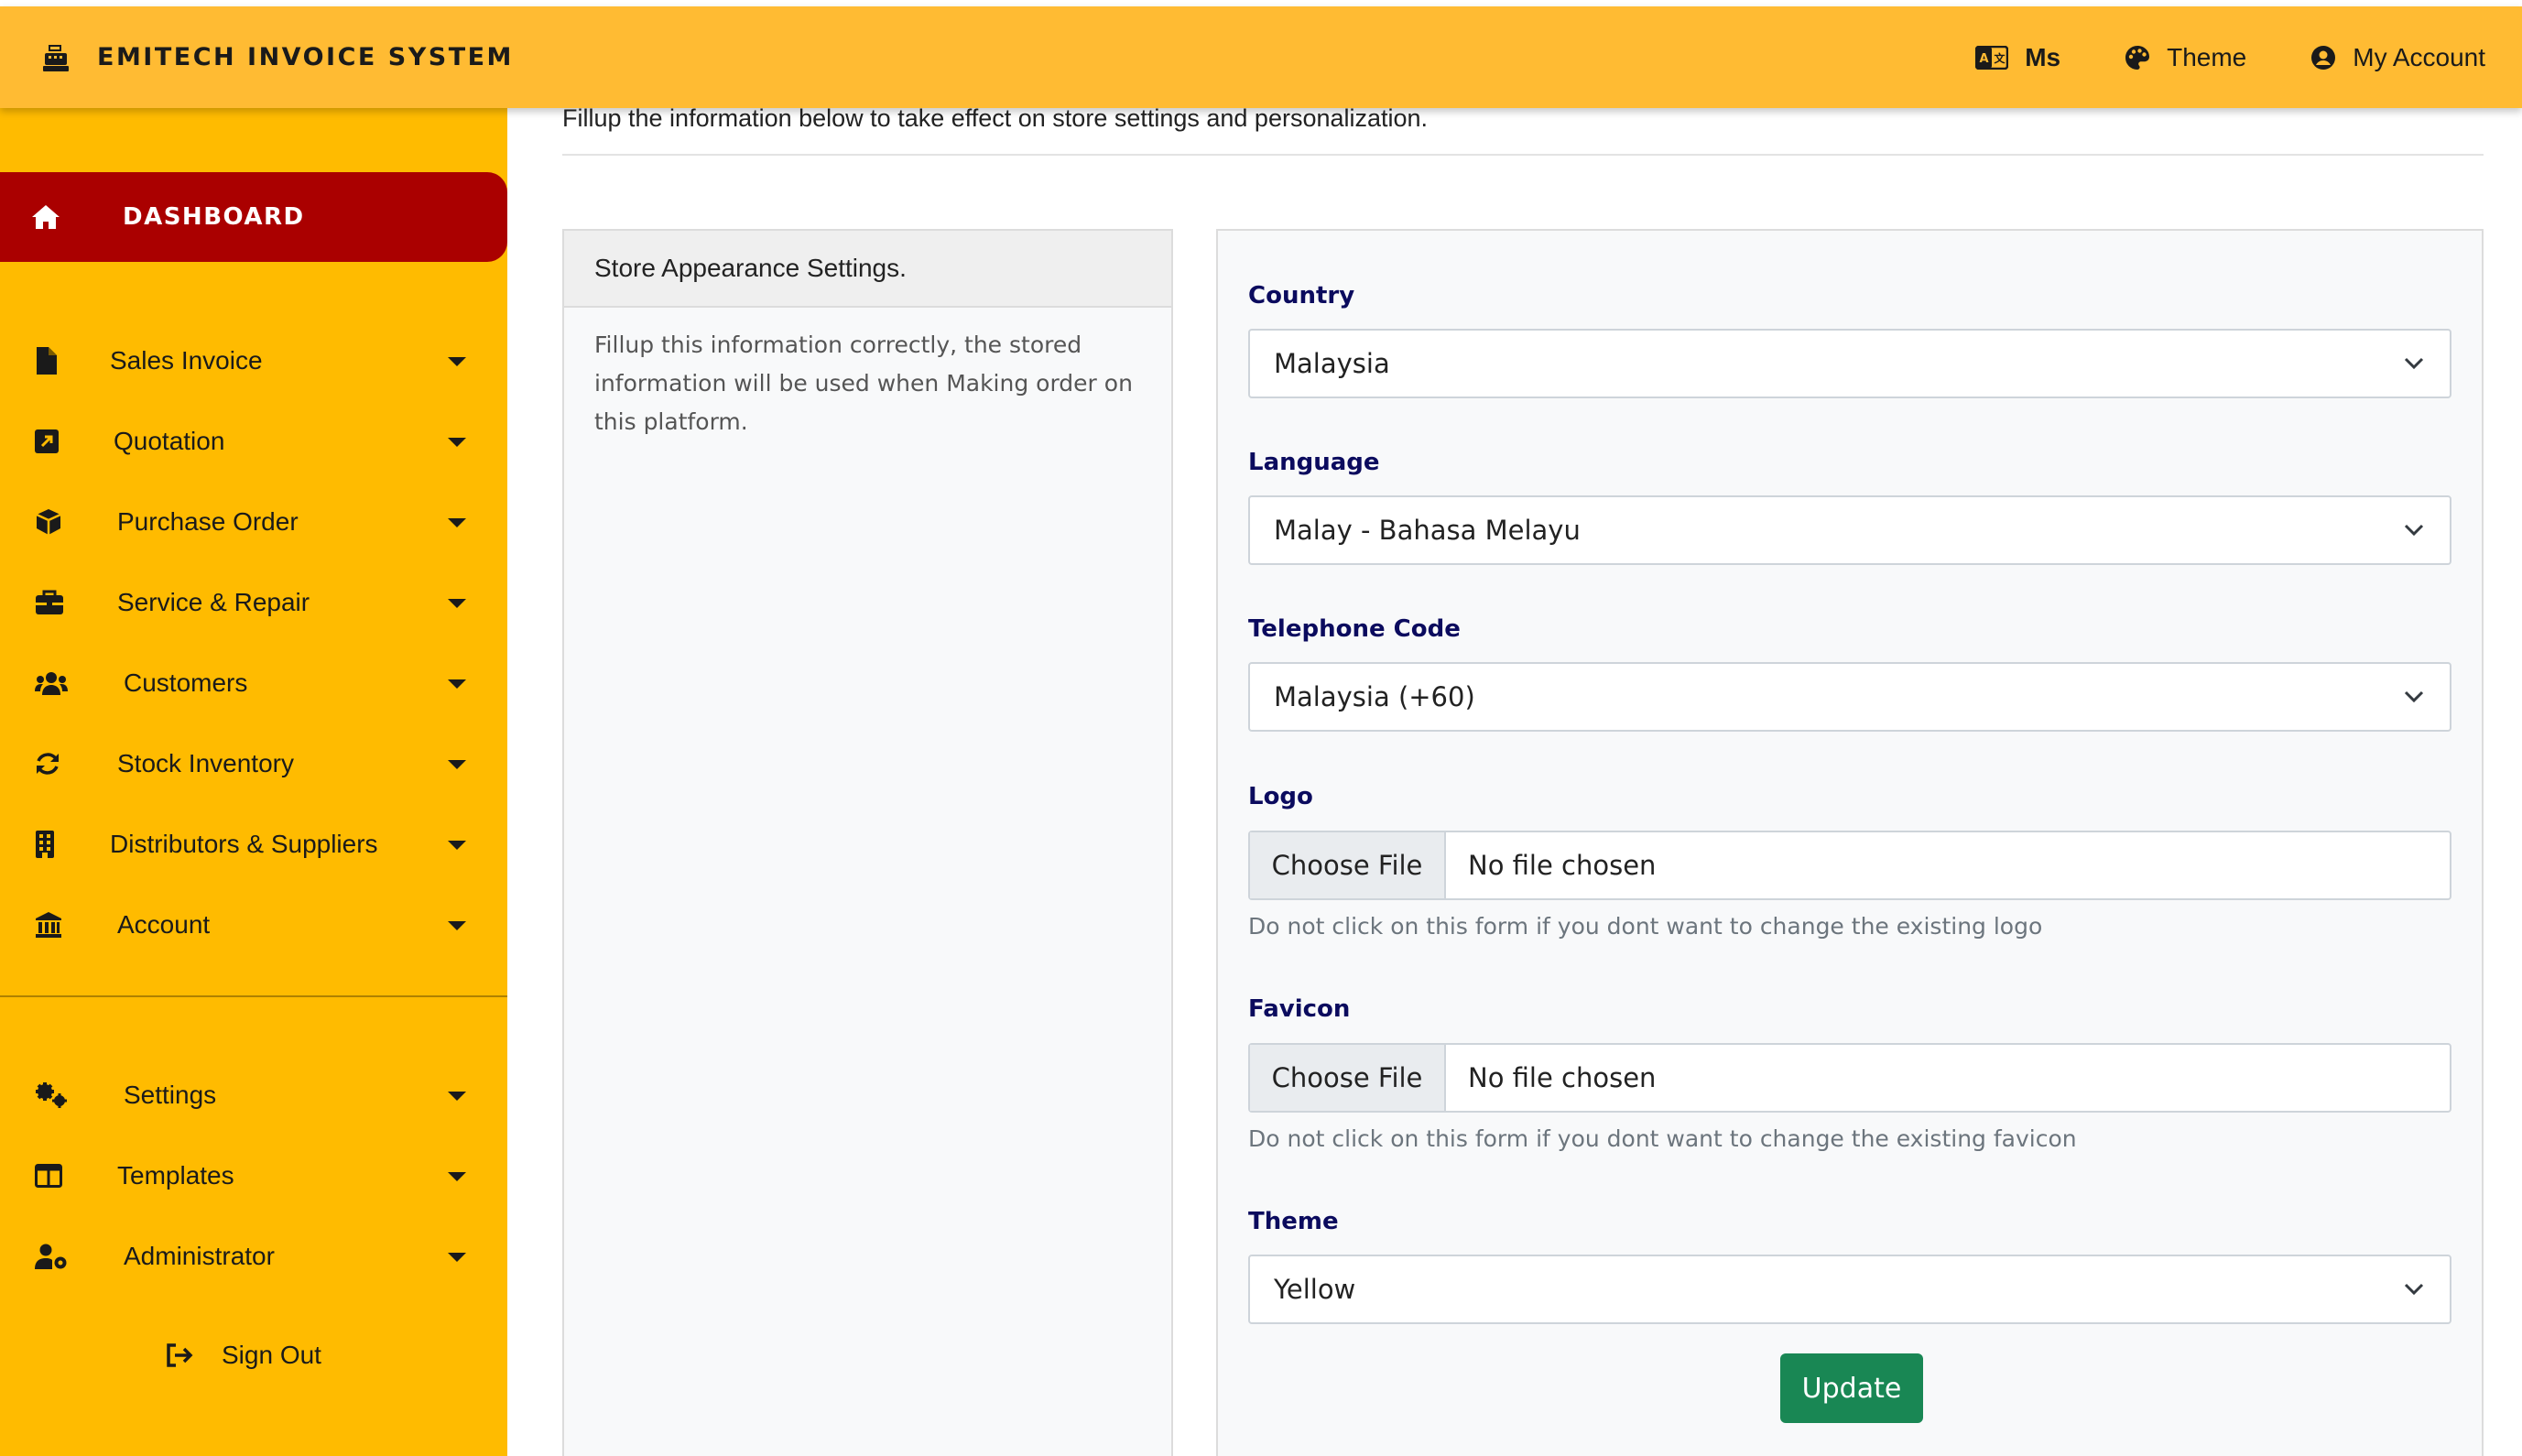  I want to click on sign-out-link: Sign Out, so click(243, 1355).